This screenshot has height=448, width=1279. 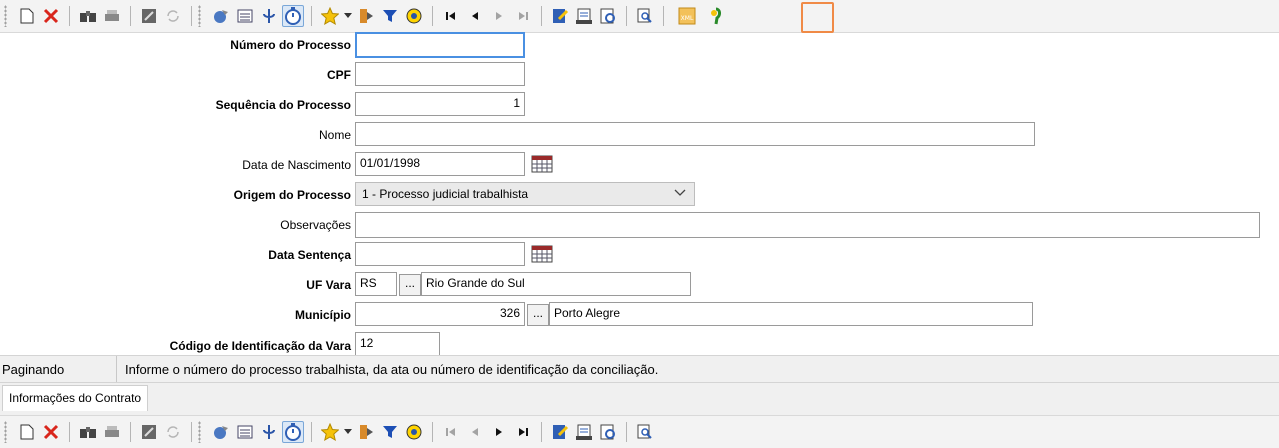 What do you see at coordinates (292, 195) in the screenshot?
I see `label-origem: Origem do Processo` at bounding box center [292, 195].